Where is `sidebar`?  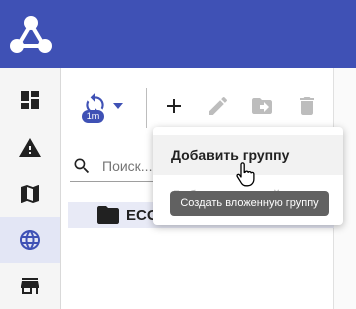
sidebar is located at coordinates (30, 188).